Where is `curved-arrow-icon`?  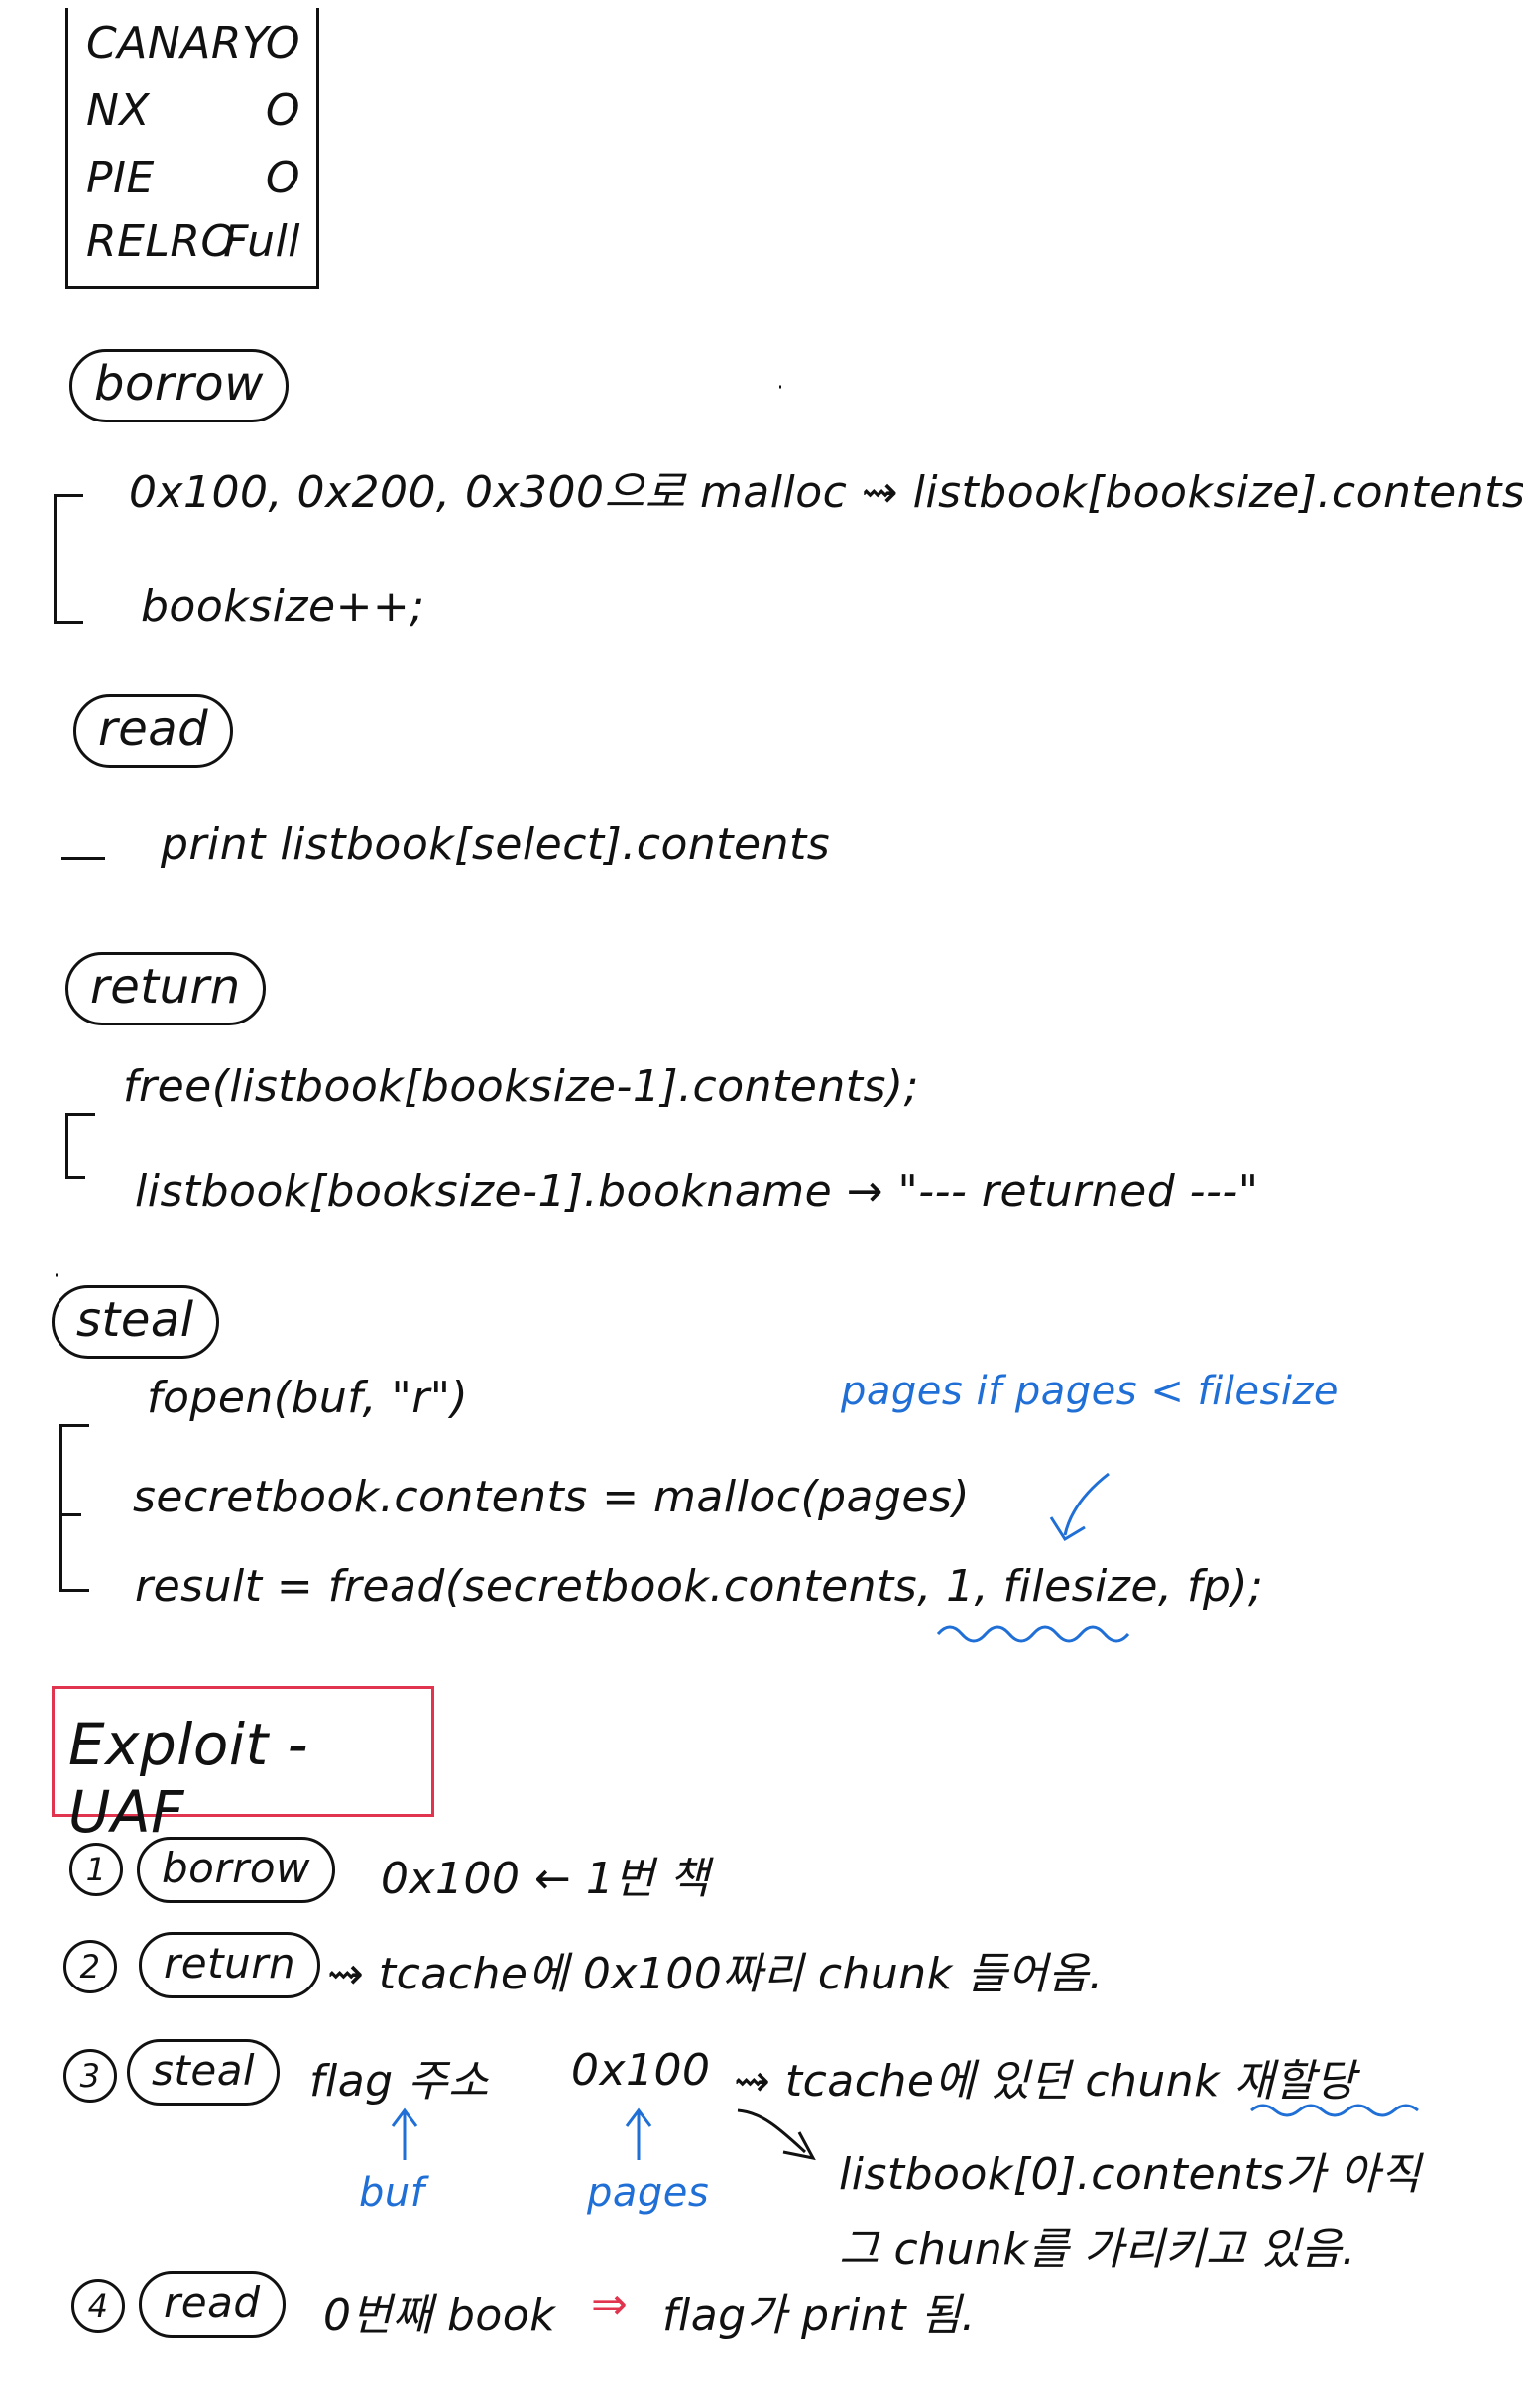 curved-arrow-icon is located at coordinates (772, 2131).